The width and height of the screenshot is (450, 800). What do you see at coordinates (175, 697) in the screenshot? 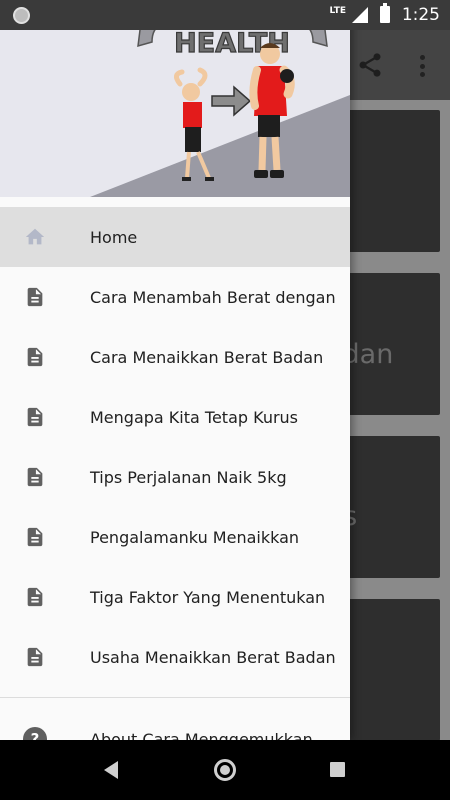
I see `drawer-divider` at bounding box center [175, 697].